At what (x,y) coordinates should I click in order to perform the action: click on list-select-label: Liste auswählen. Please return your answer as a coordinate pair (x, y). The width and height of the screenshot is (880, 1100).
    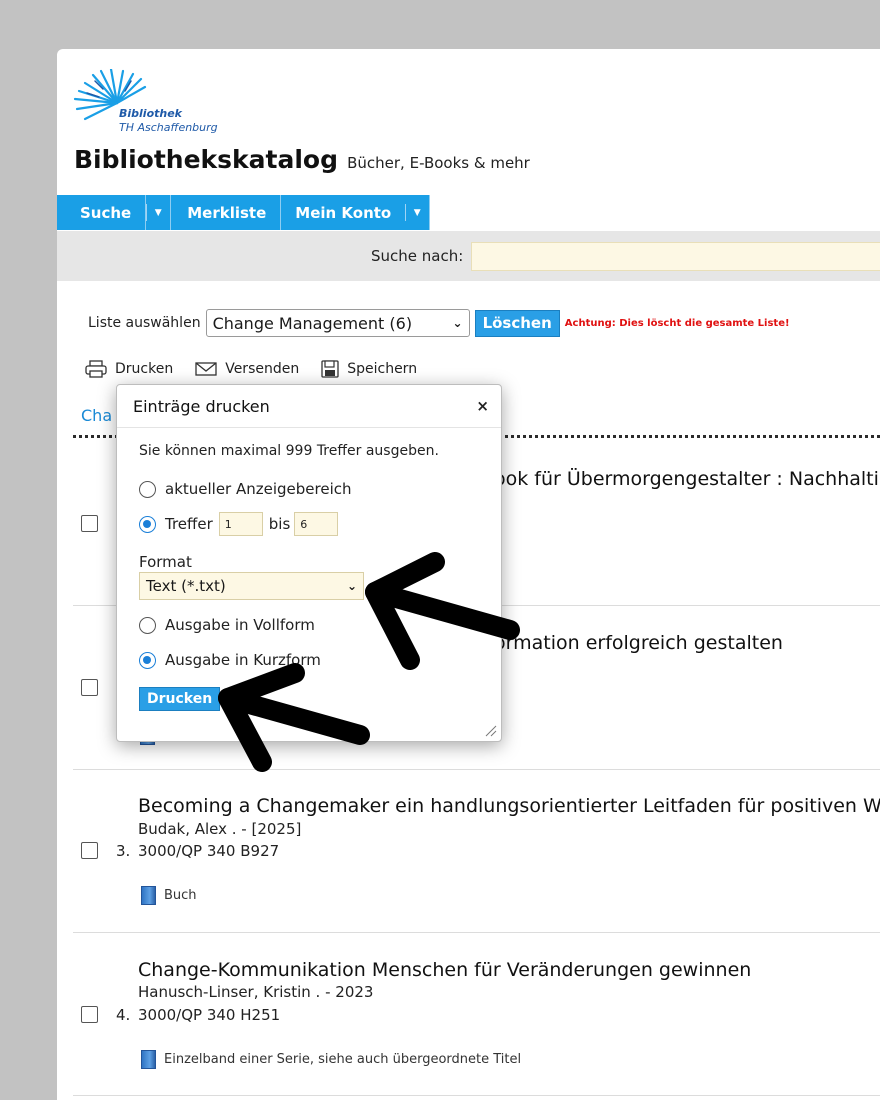
    Looking at the image, I should click on (144, 323).